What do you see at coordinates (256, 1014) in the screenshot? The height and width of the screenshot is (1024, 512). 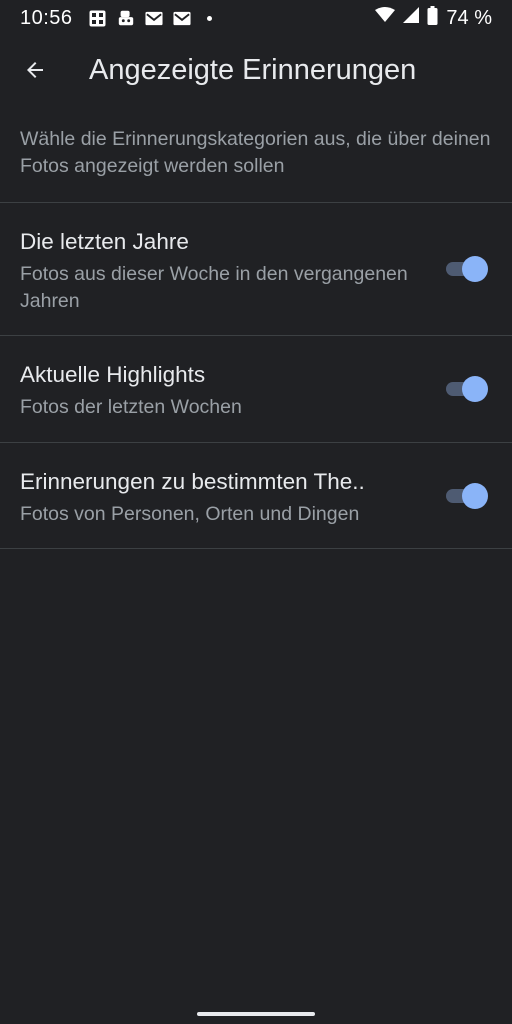 I see `gesture-nav-handle` at bounding box center [256, 1014].